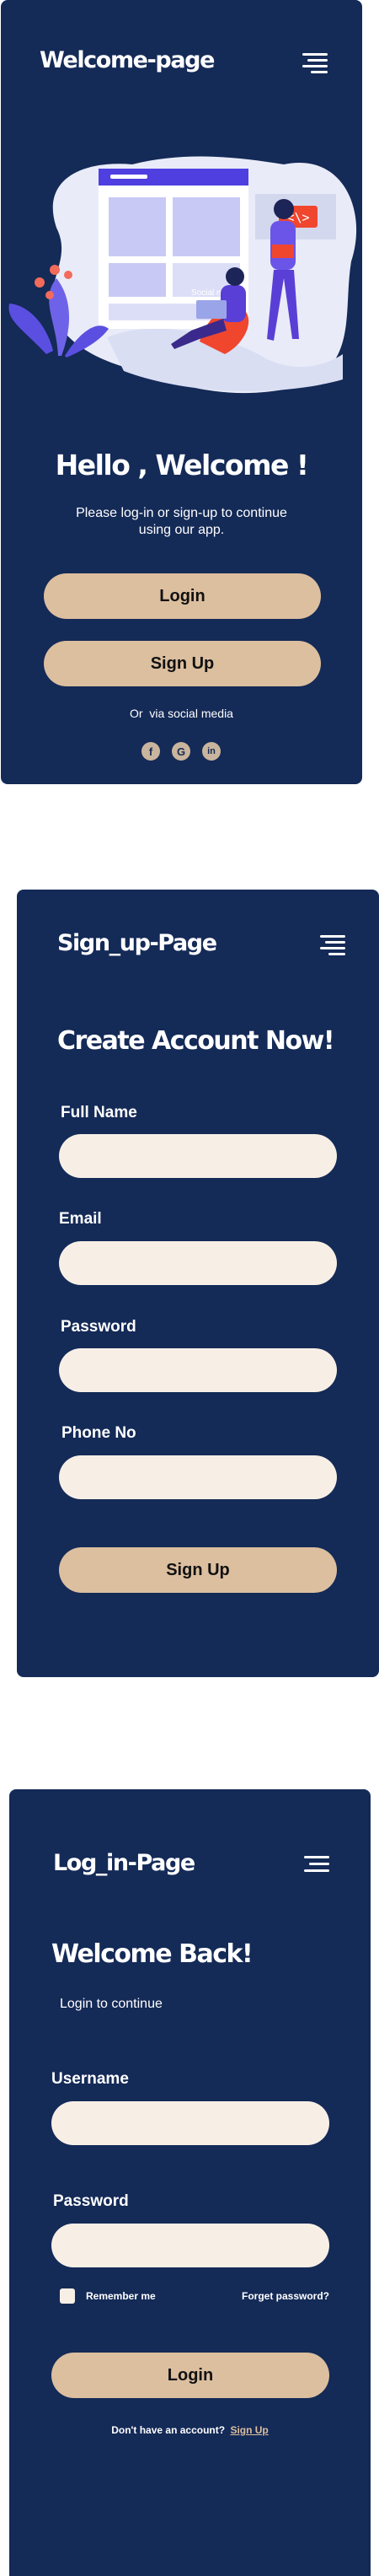 Image resolution: width=379 pixels, height=2576 pixels. I want to click on page-title: Log_in-Page, so click(124, 1863).